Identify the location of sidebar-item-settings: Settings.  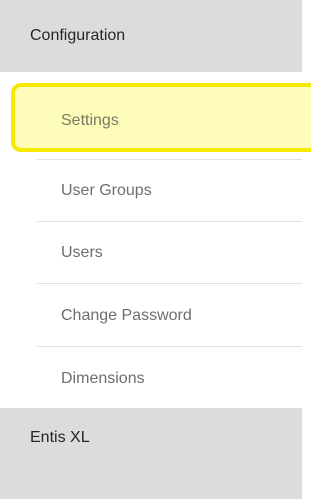
(161, 117).